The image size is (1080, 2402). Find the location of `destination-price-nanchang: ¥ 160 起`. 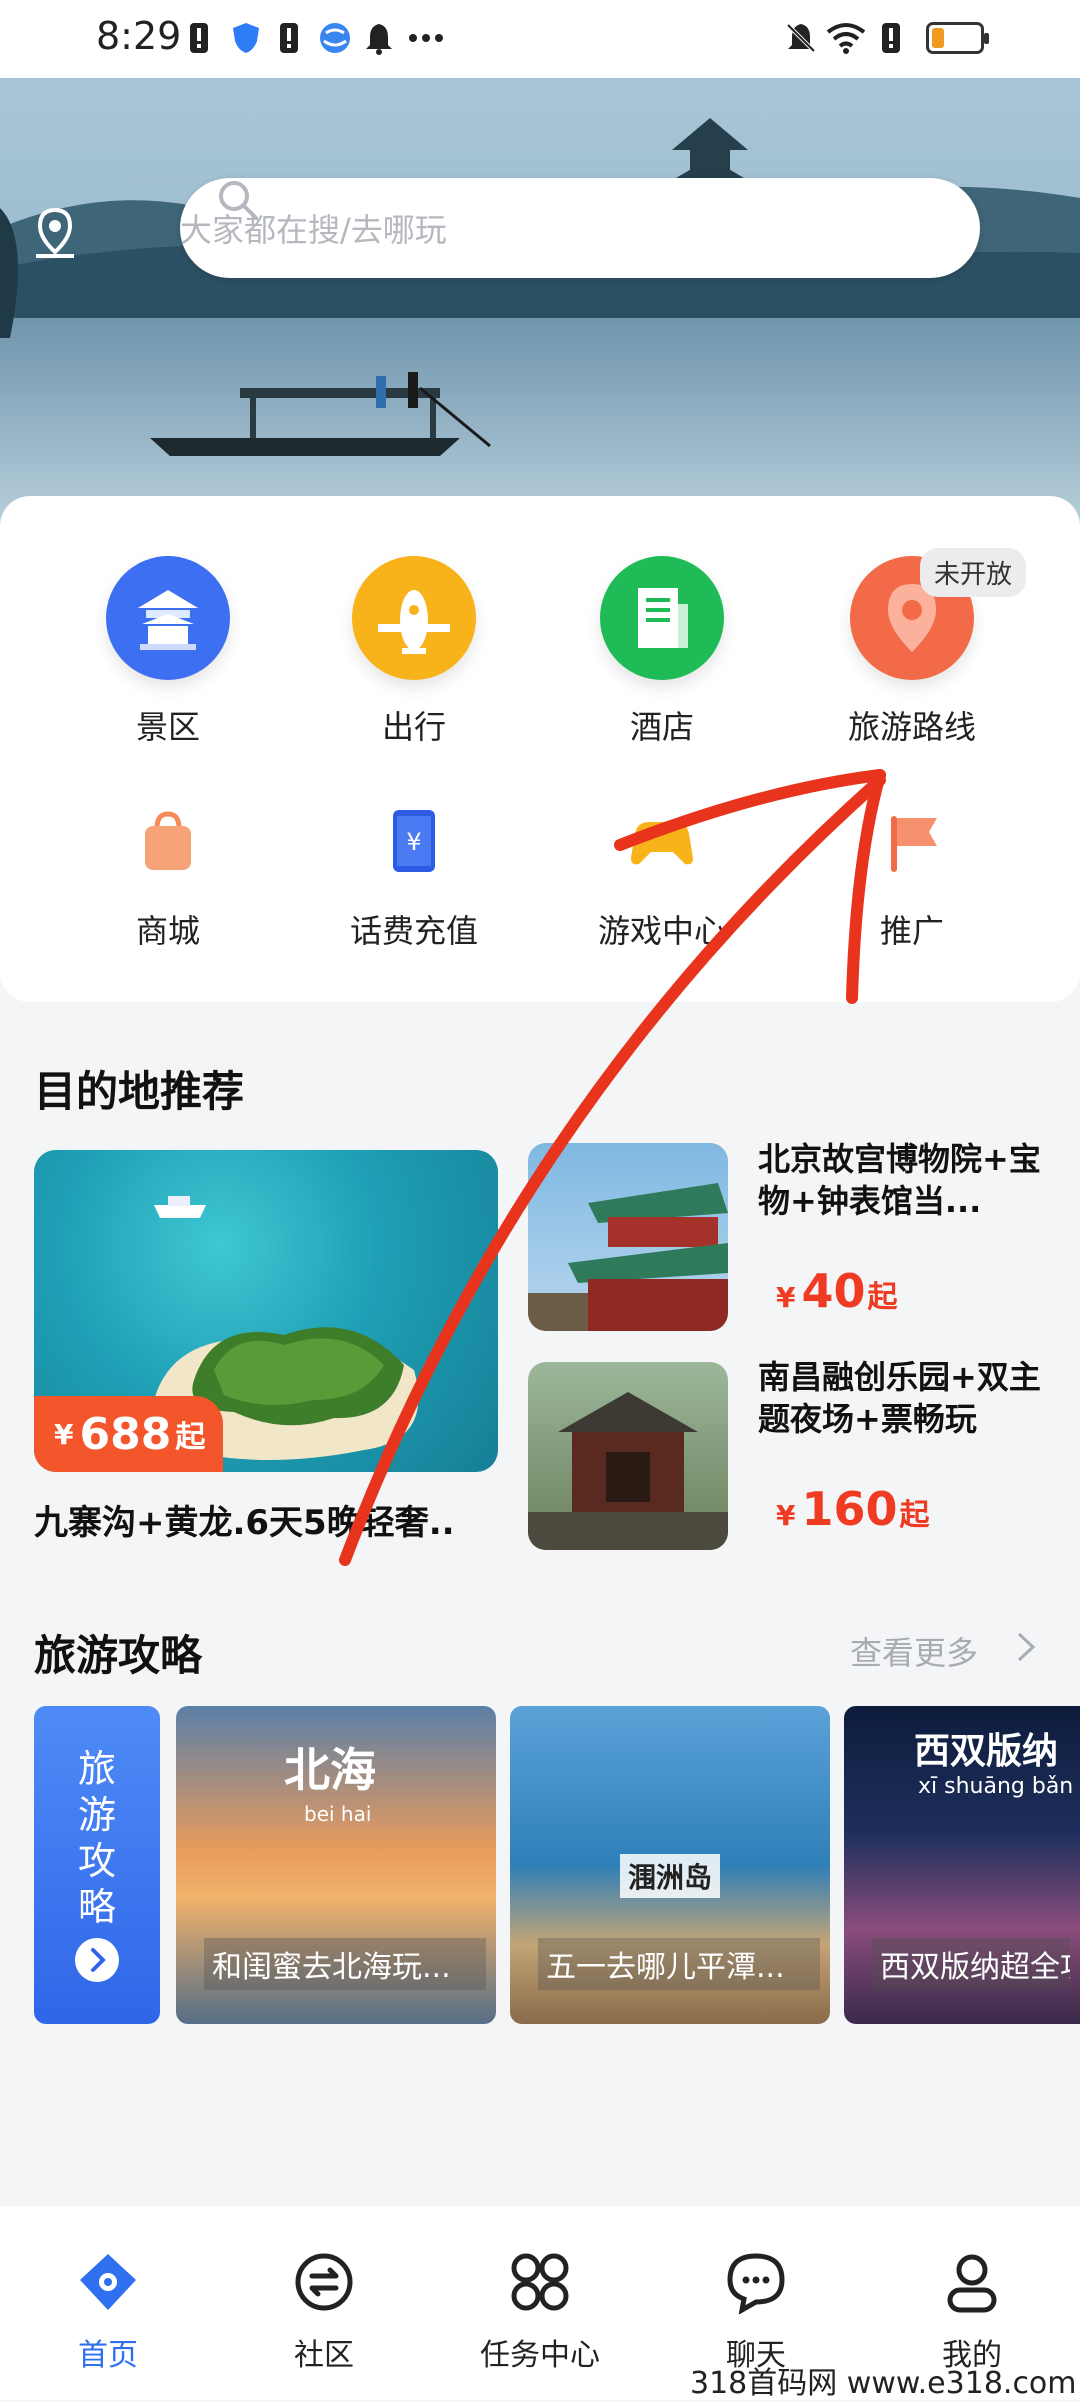

destination-price-nanchang: ¥ 160 起 is located at coordinates (853, 1509).